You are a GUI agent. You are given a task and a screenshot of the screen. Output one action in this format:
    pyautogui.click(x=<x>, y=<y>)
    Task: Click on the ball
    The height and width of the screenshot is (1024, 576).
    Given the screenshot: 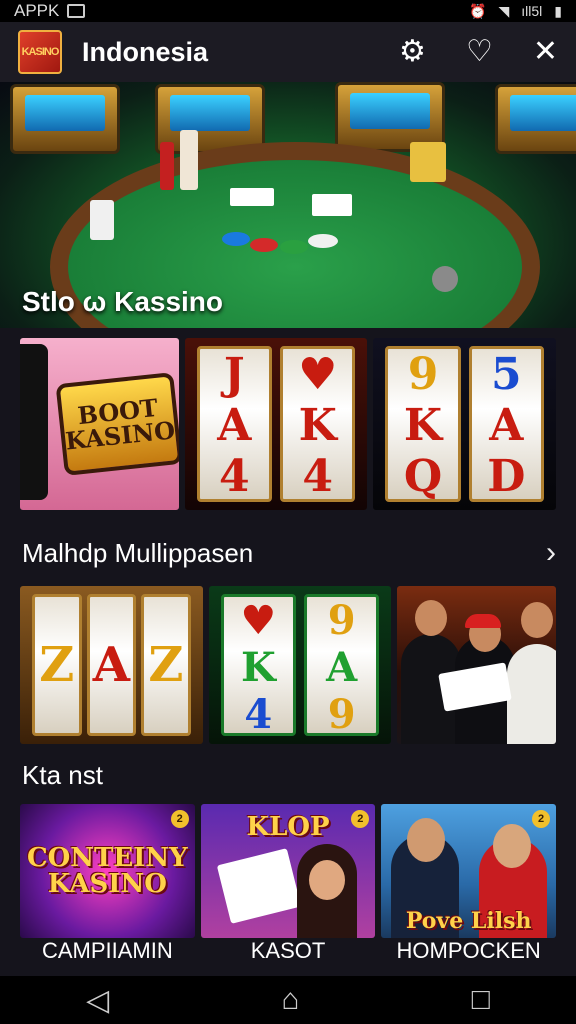 What is the action you would take?
    pyautogui.click(x=445, y=279)
    